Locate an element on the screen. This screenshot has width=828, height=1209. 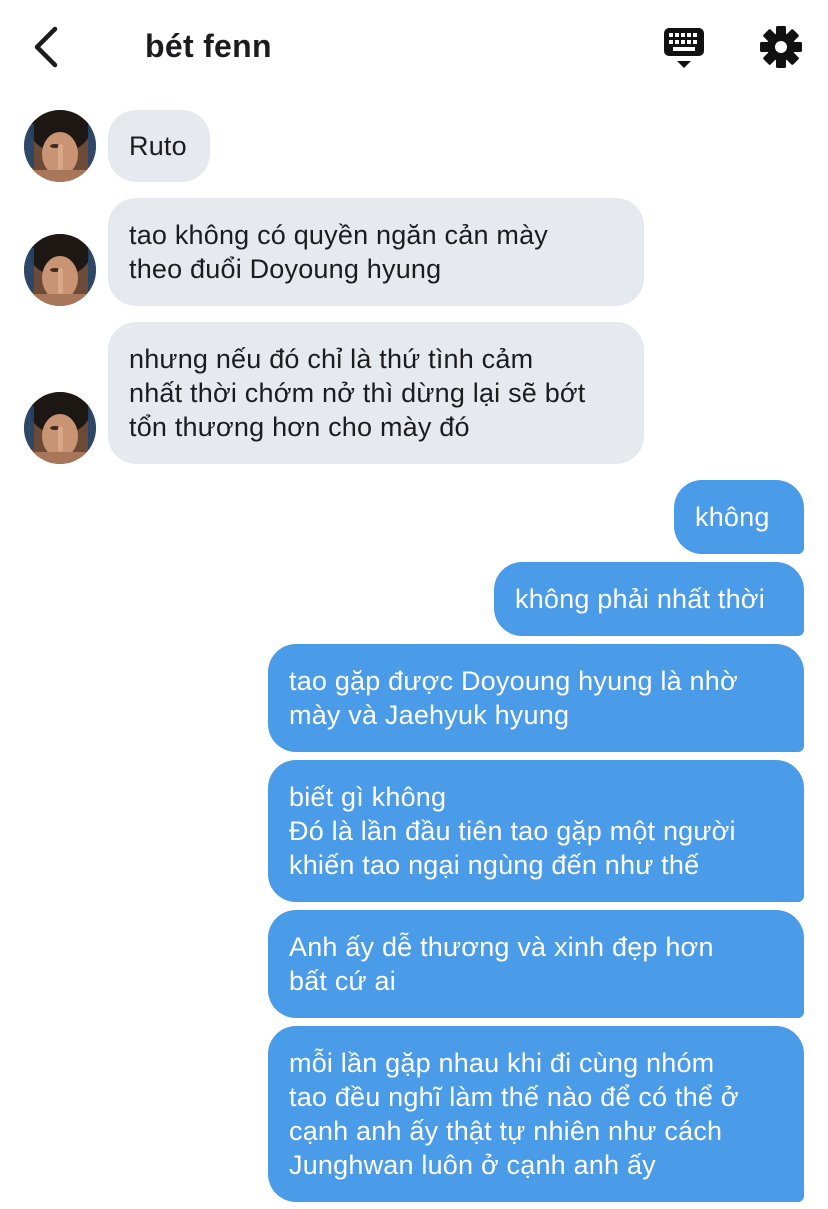
message-bubble-incoming: Ruto is located at coordinates (159, 146).